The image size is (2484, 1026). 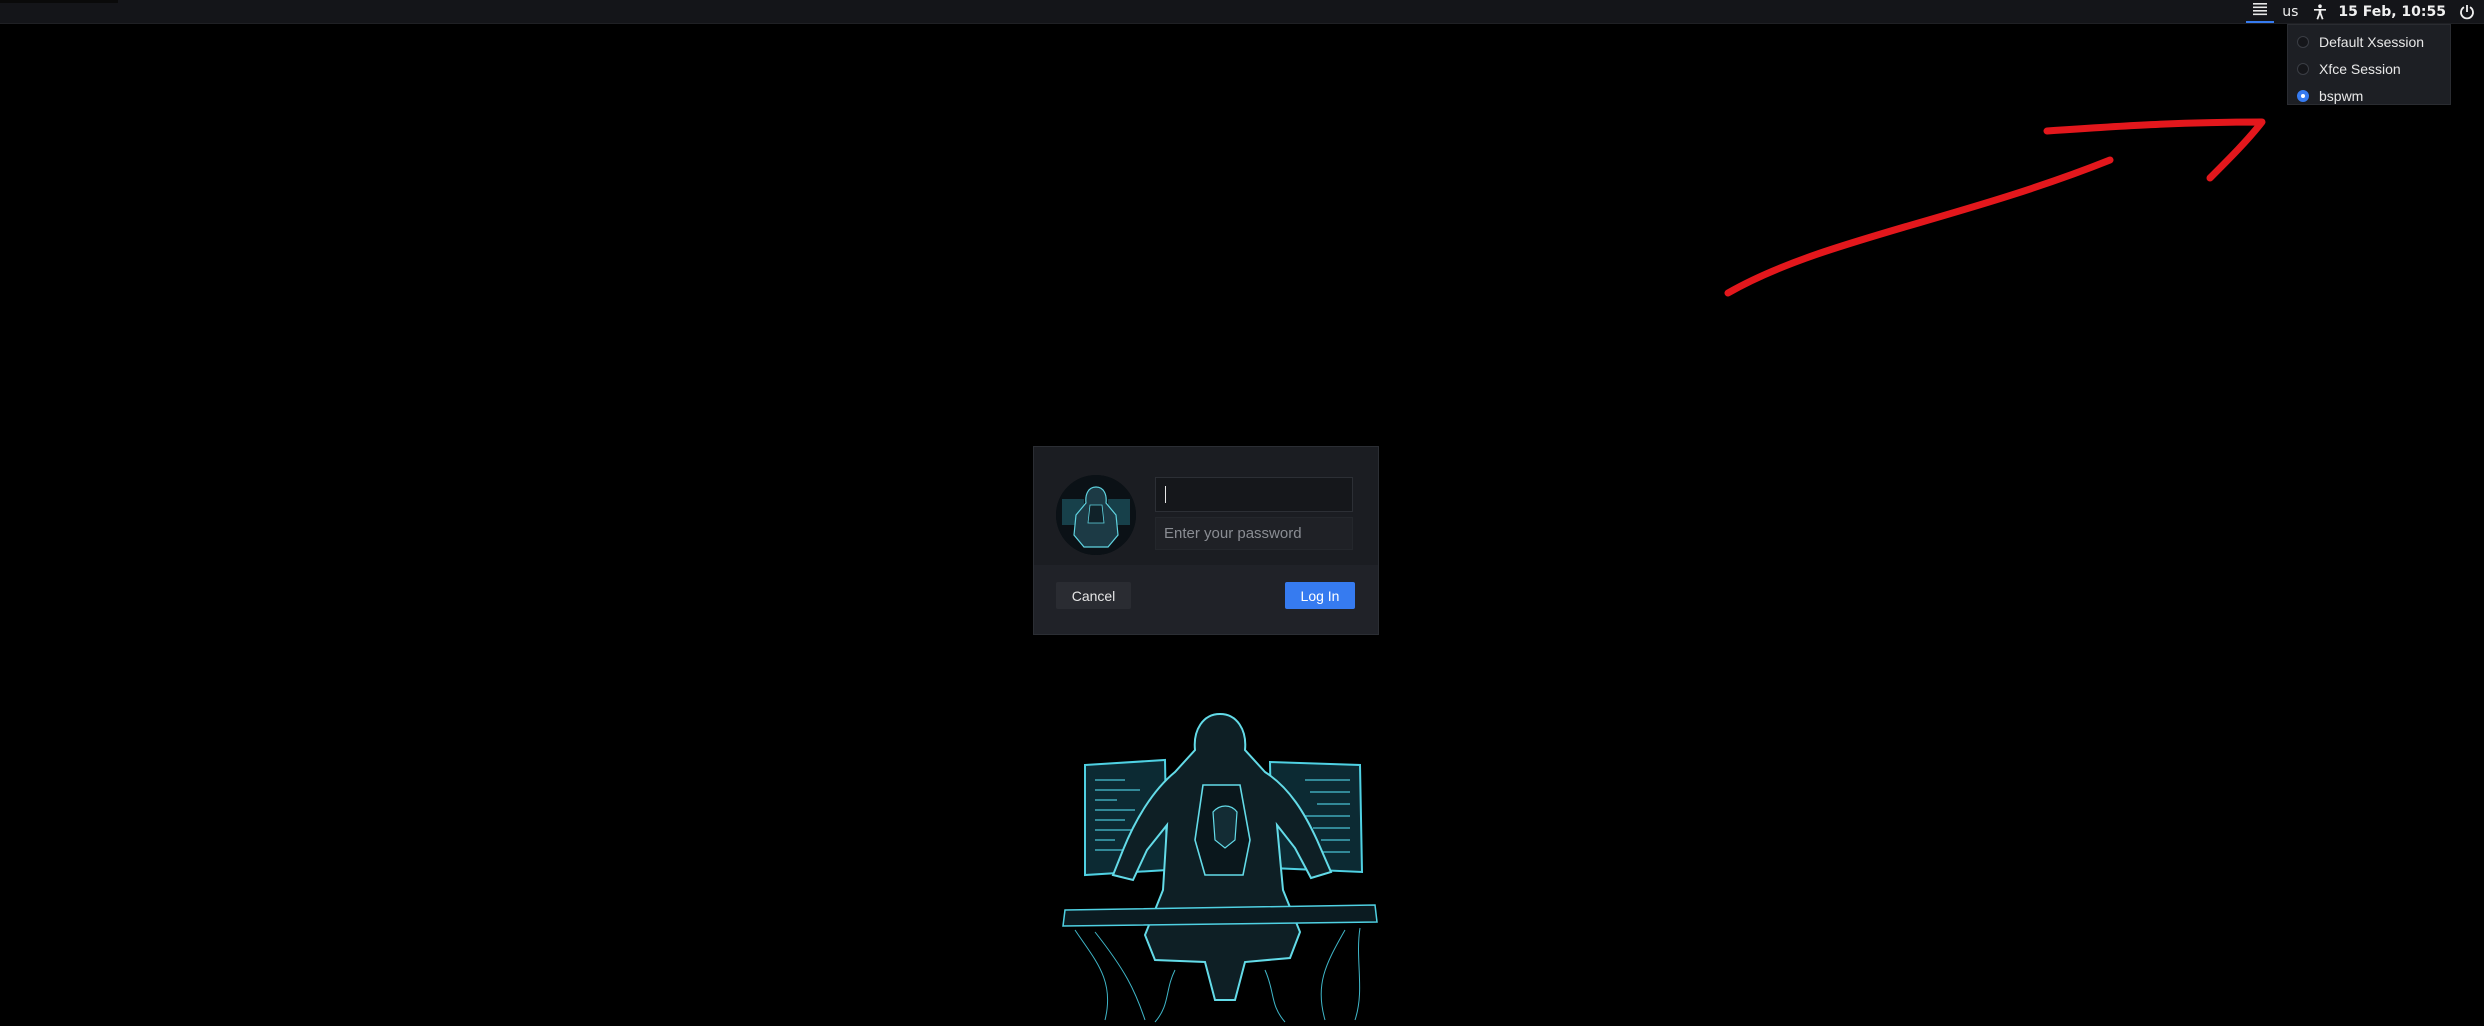 I want to click on session-item-default-xsession: Default Xsession, so click(x=2369, y=41).